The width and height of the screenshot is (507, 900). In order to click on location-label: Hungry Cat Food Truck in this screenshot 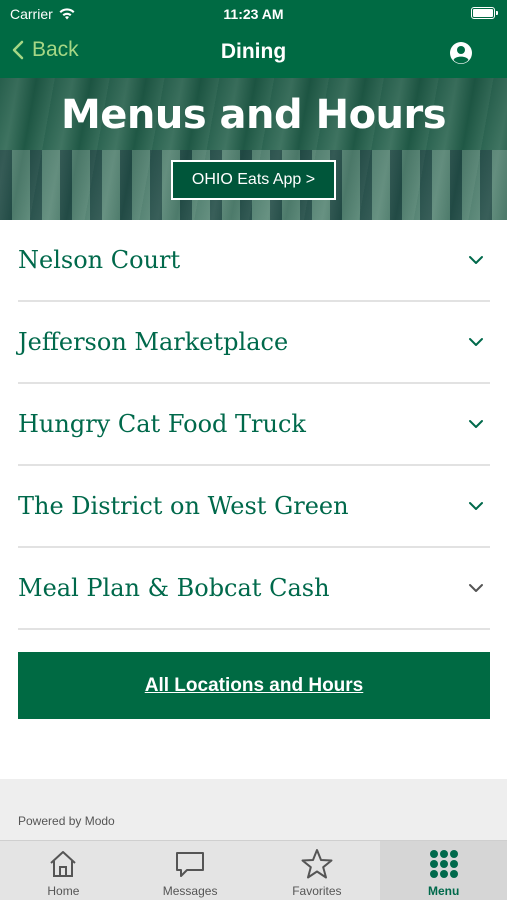, I will do `click(162, 424)`.